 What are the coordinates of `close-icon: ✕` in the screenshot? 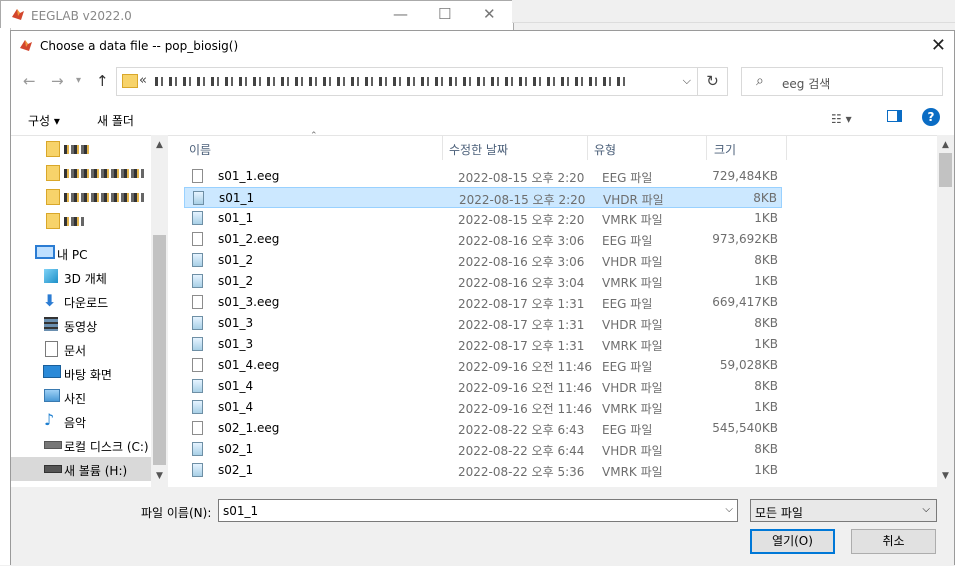 It's located at (489, 14).